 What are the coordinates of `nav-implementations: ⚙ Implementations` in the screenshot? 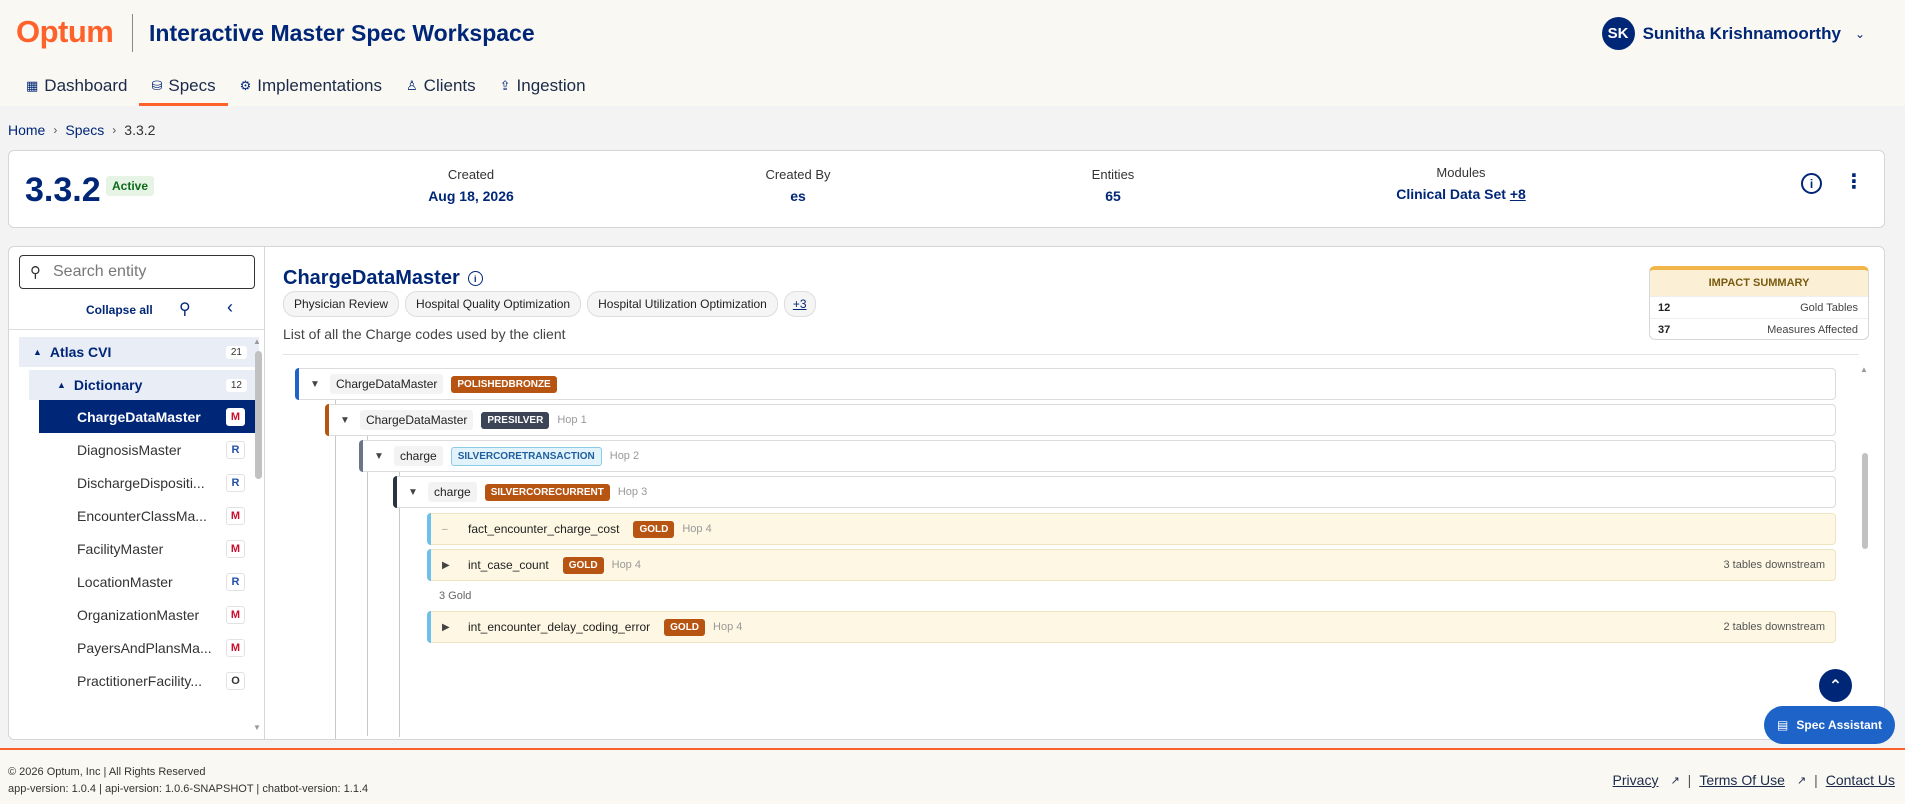 It's located at (311, 86).